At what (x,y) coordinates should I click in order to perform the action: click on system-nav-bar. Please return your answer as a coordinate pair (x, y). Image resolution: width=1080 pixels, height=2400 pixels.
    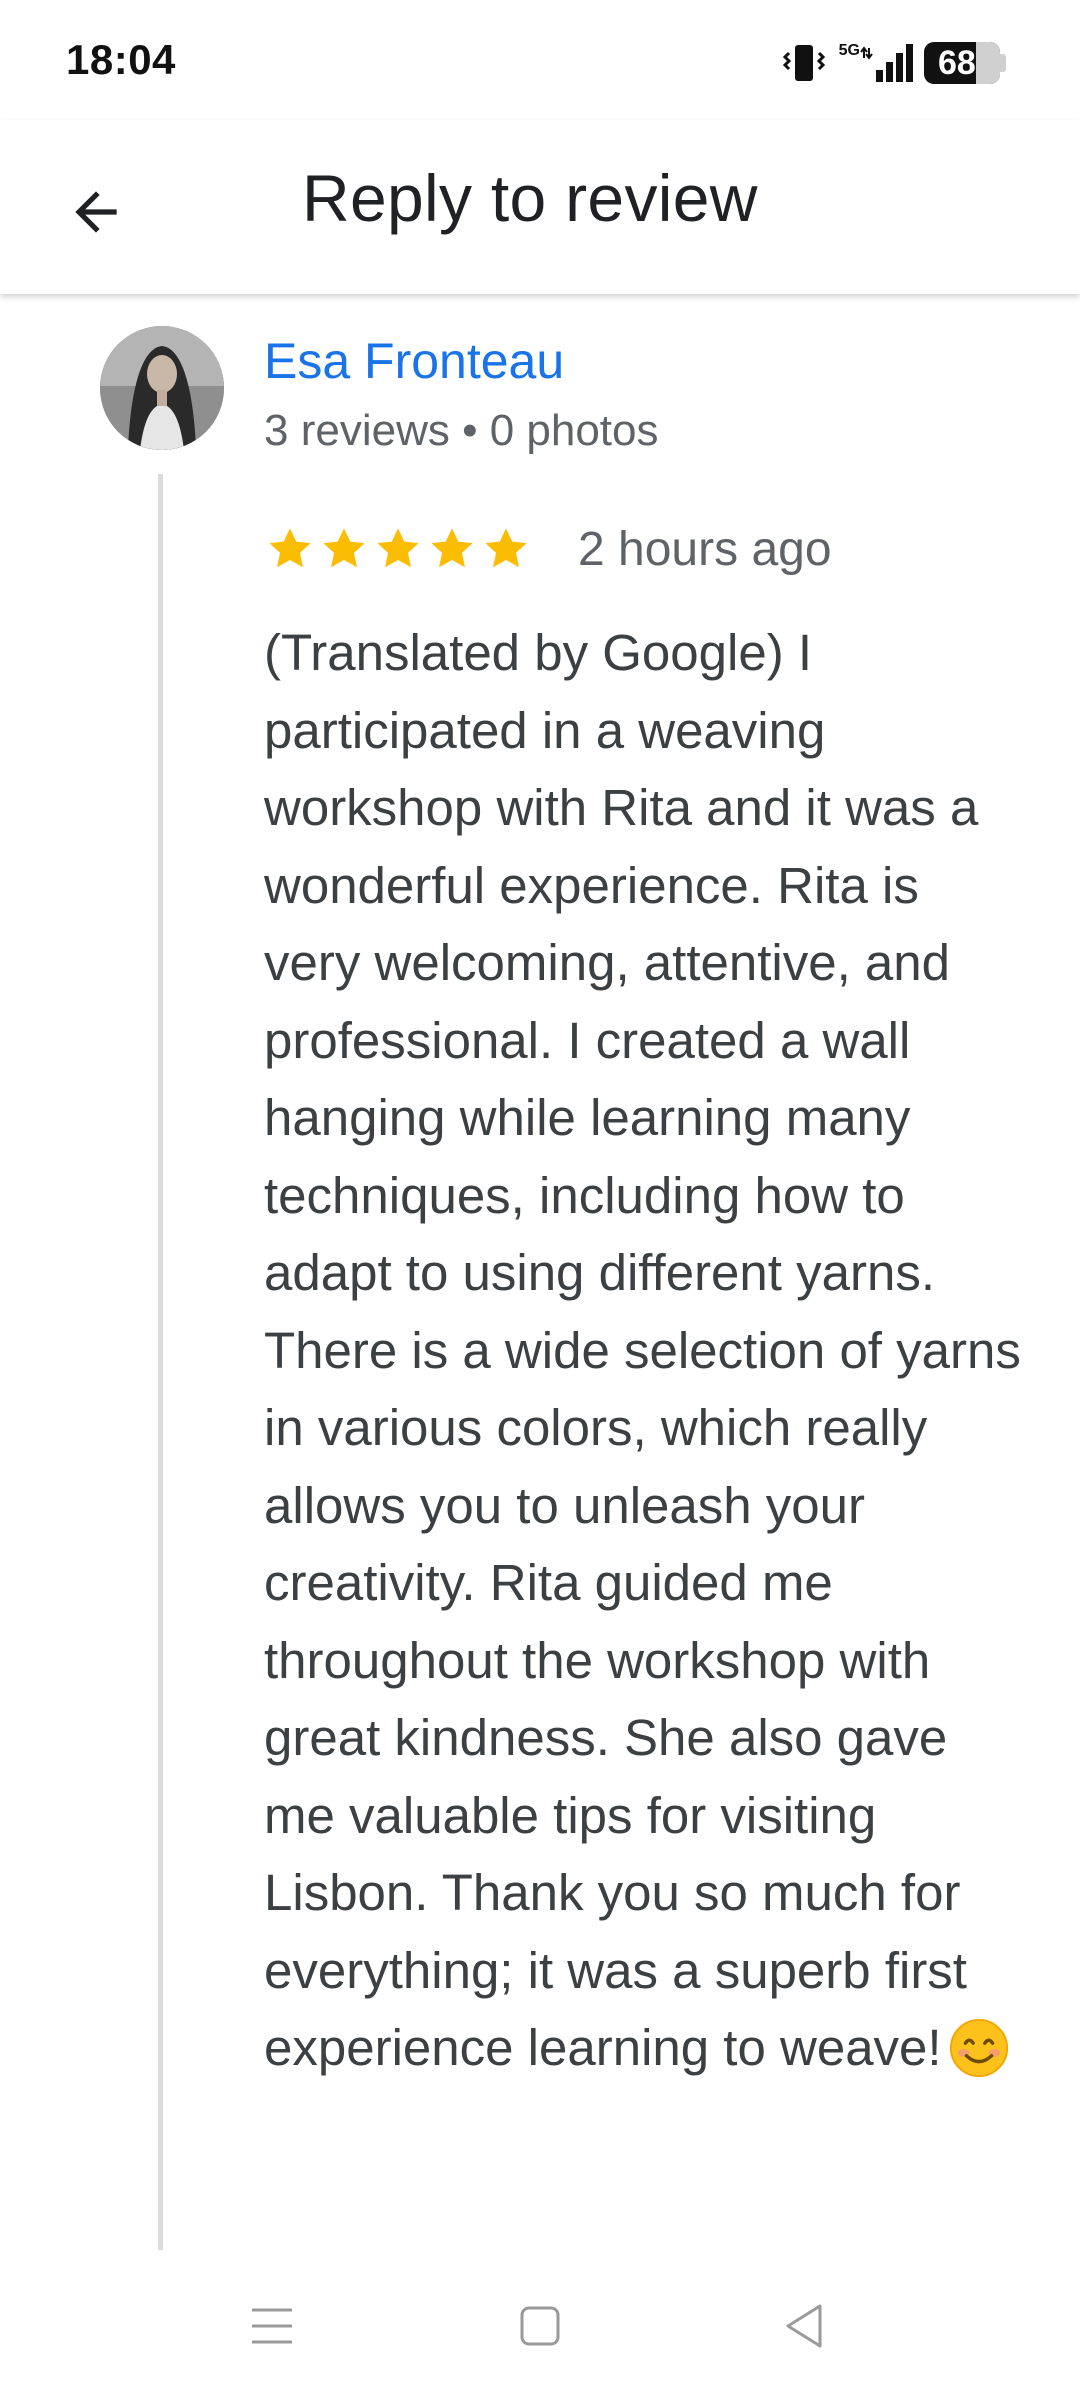
    Looking at the image, I should click on (540, 2325).